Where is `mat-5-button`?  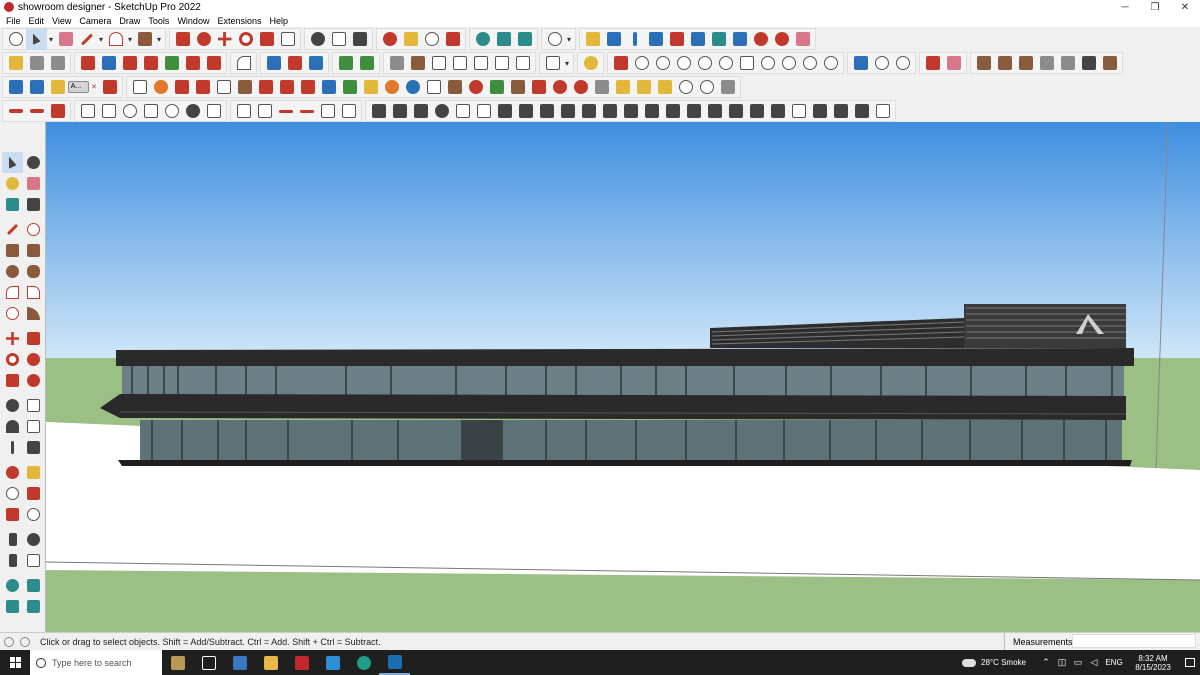
mat-5-button is located at coordinates (1067, 63).